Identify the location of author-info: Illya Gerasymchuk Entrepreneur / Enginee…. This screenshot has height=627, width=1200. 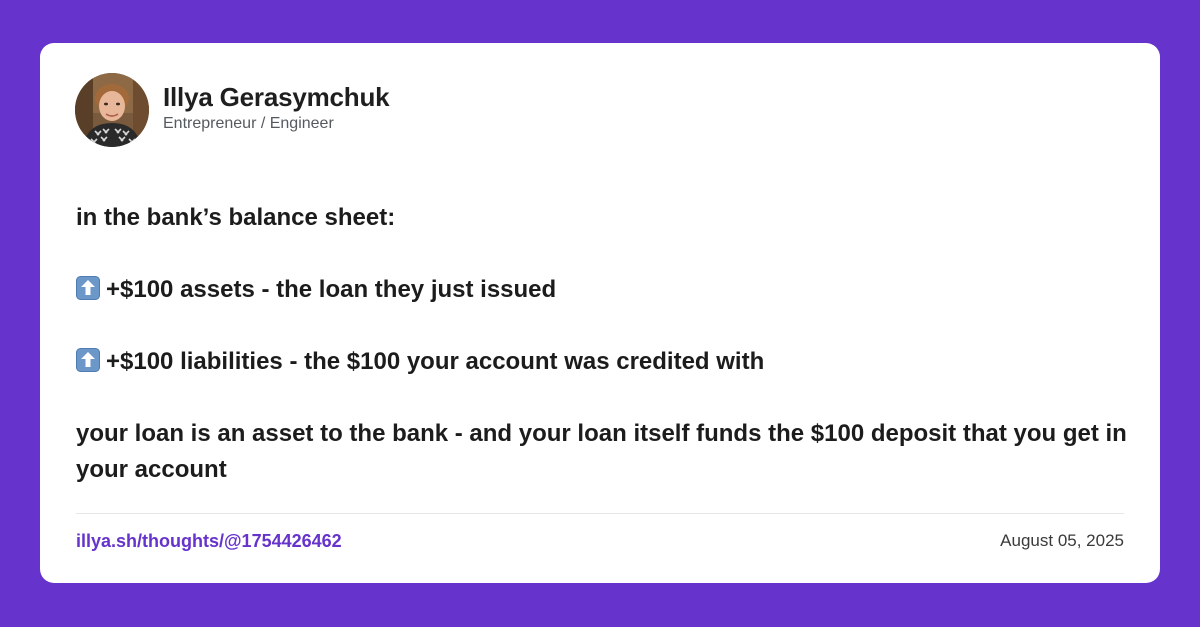
(276, 108).